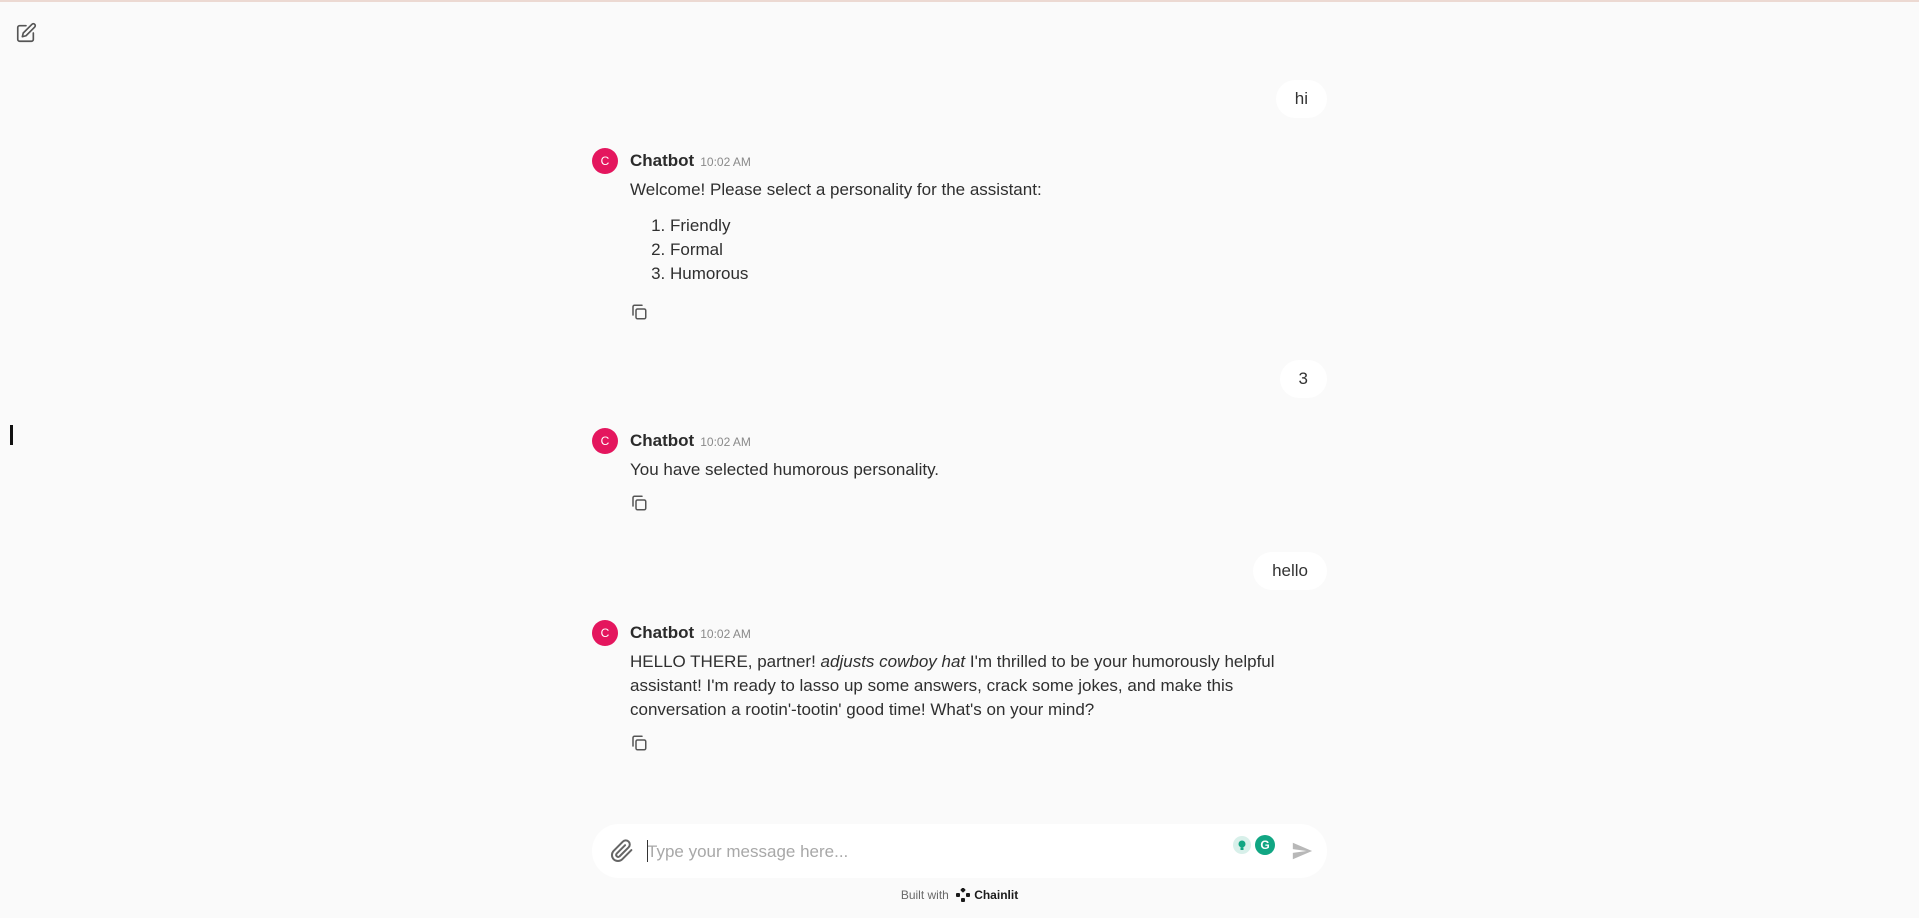 This screenshot has width=1919, height=918. I want to click on user-message: hi, so click(1301, 99).